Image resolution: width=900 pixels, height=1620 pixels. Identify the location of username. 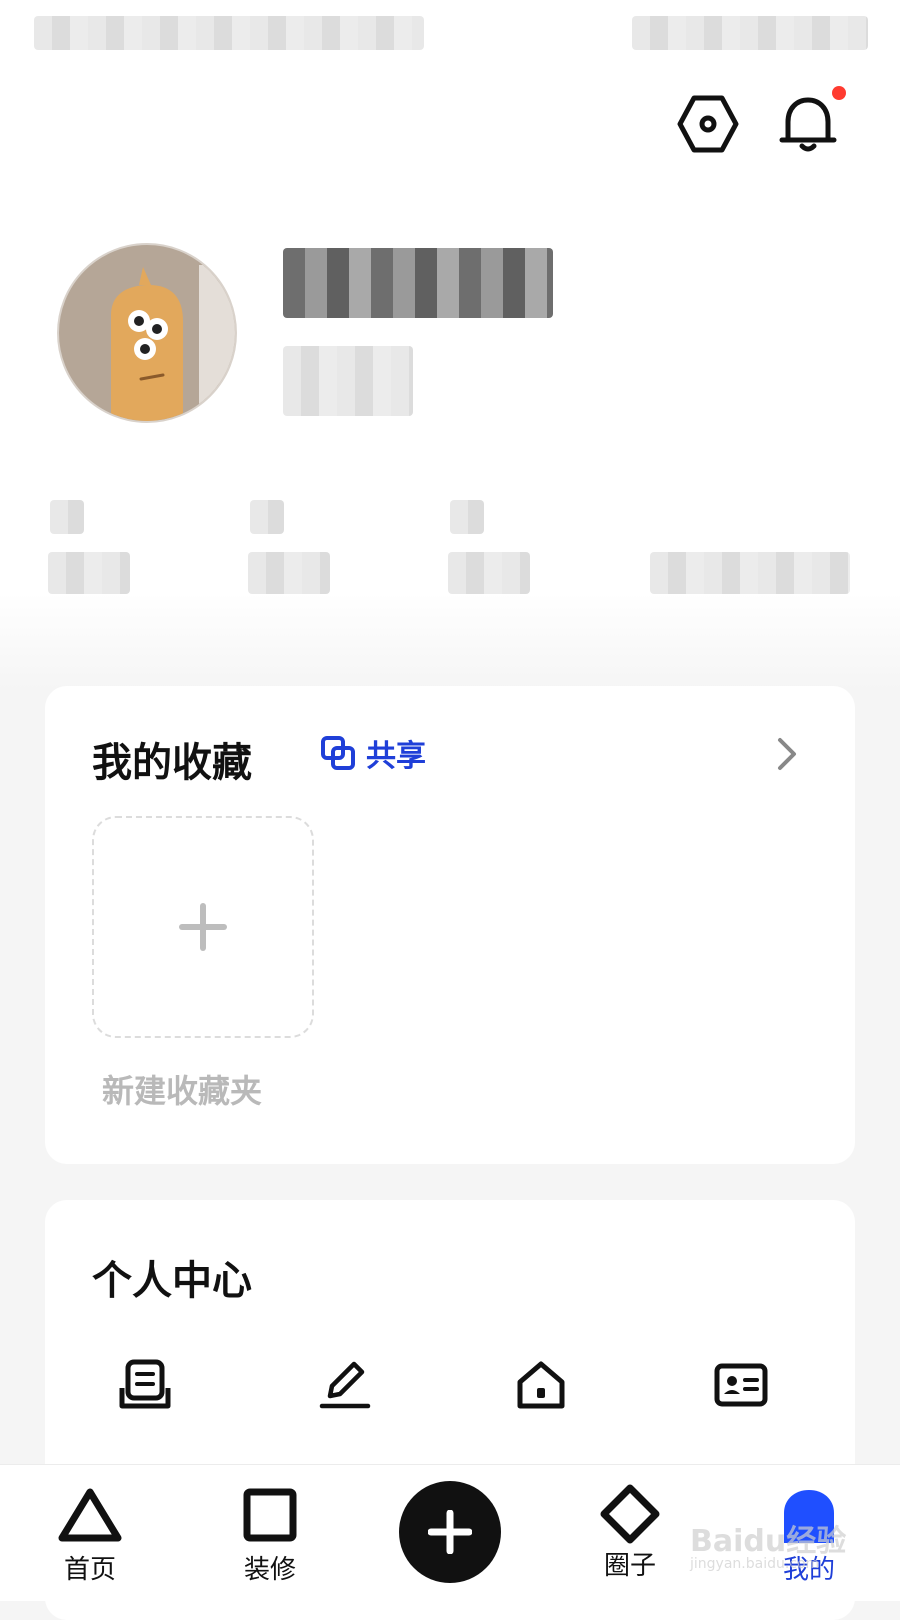
(418, 283).